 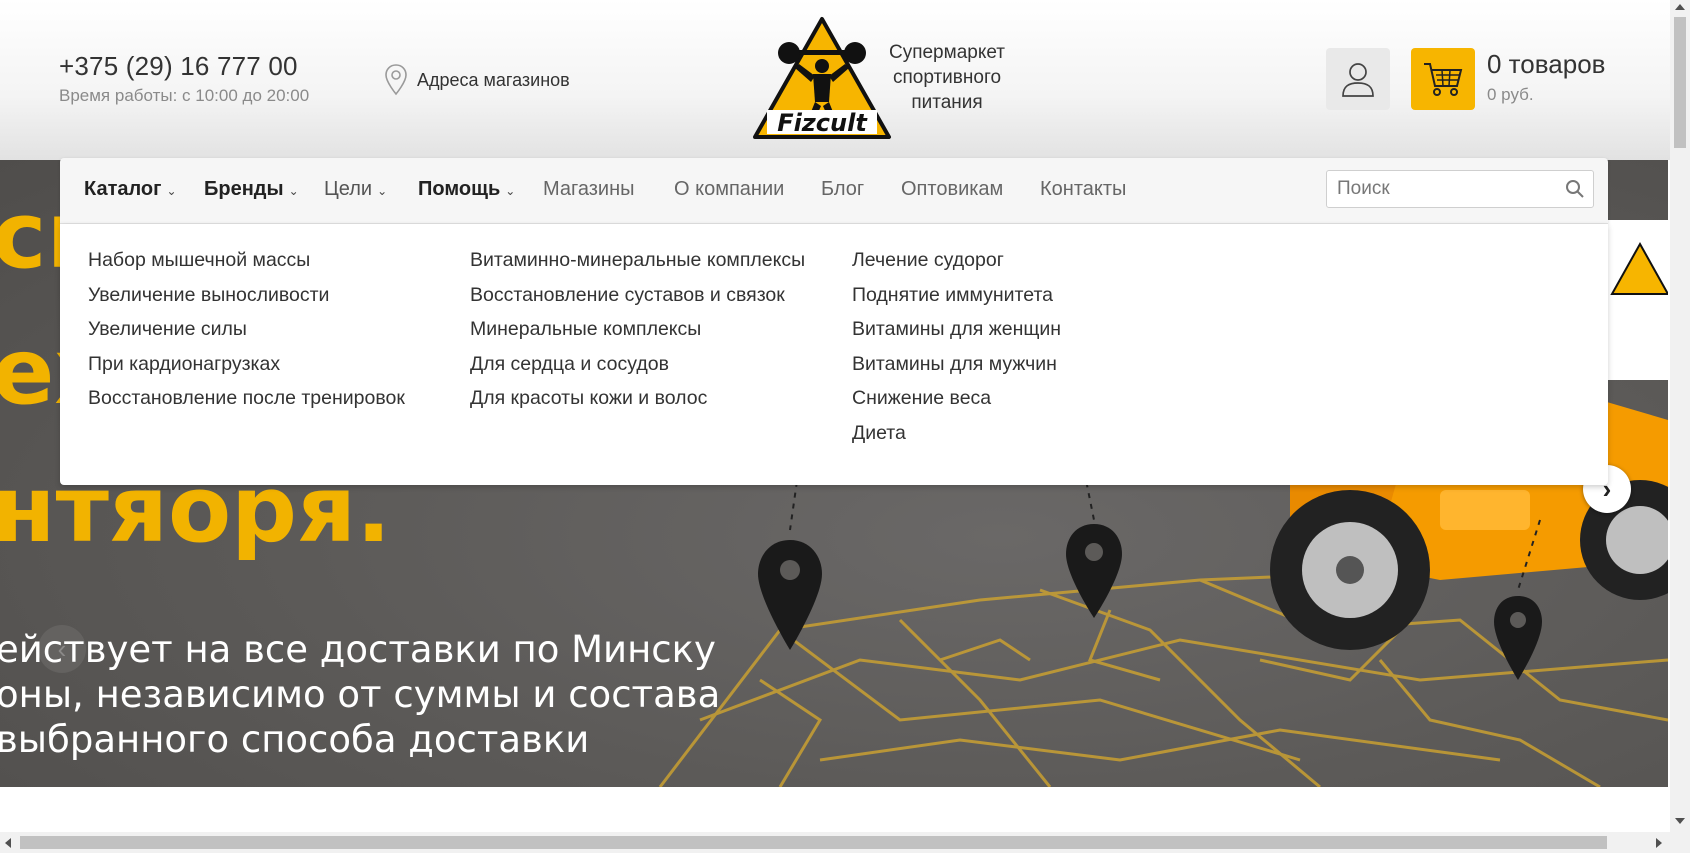 I want to click on search-input, so click(x=1437, y=189).